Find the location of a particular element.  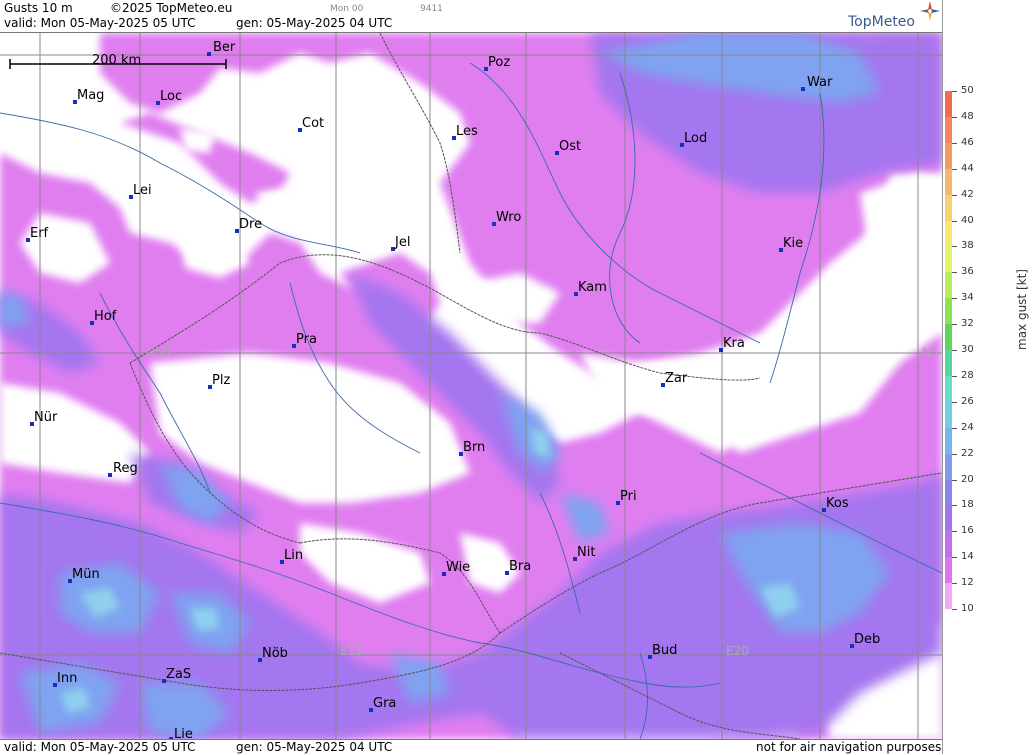

legend-label: 40 is located at coordinates (967, 220).